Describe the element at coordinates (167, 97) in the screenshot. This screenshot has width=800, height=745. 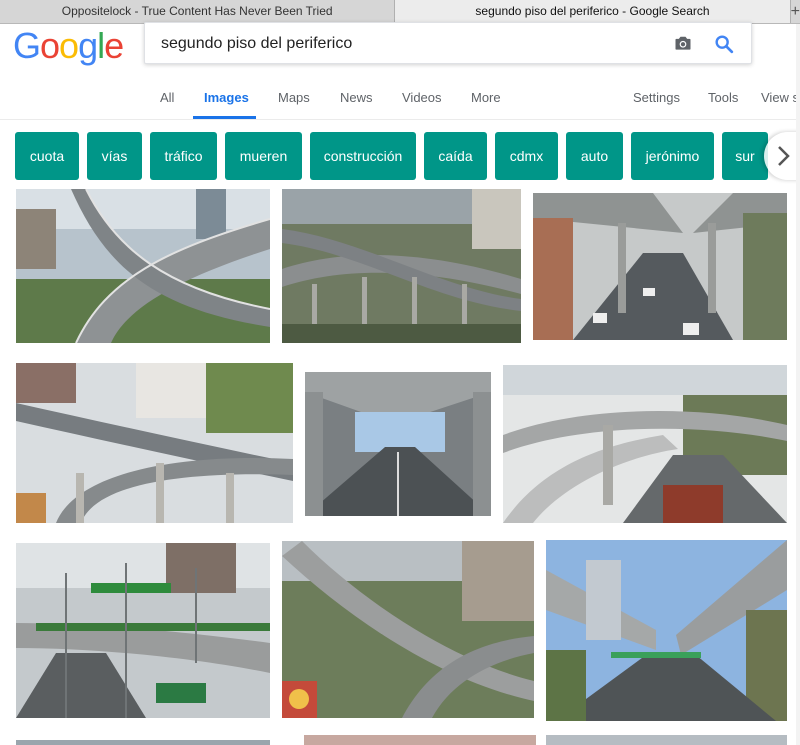
I see `tab-all: All` at that location.